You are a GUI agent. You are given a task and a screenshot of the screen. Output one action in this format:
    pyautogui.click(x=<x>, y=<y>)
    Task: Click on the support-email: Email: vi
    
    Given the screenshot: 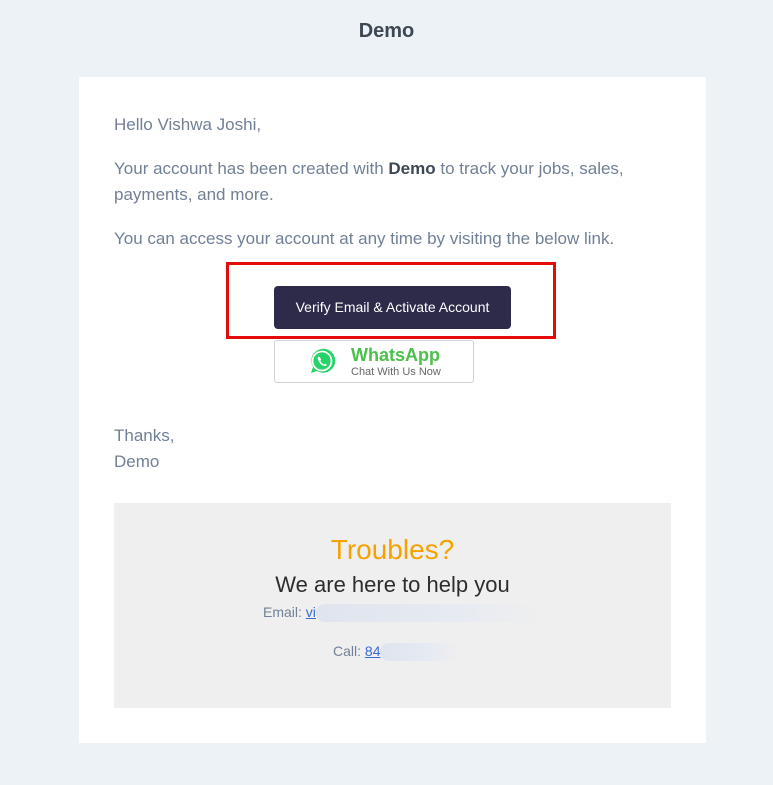 What is the action you would take?
    pyautogui.click(x=402, y=613)
    